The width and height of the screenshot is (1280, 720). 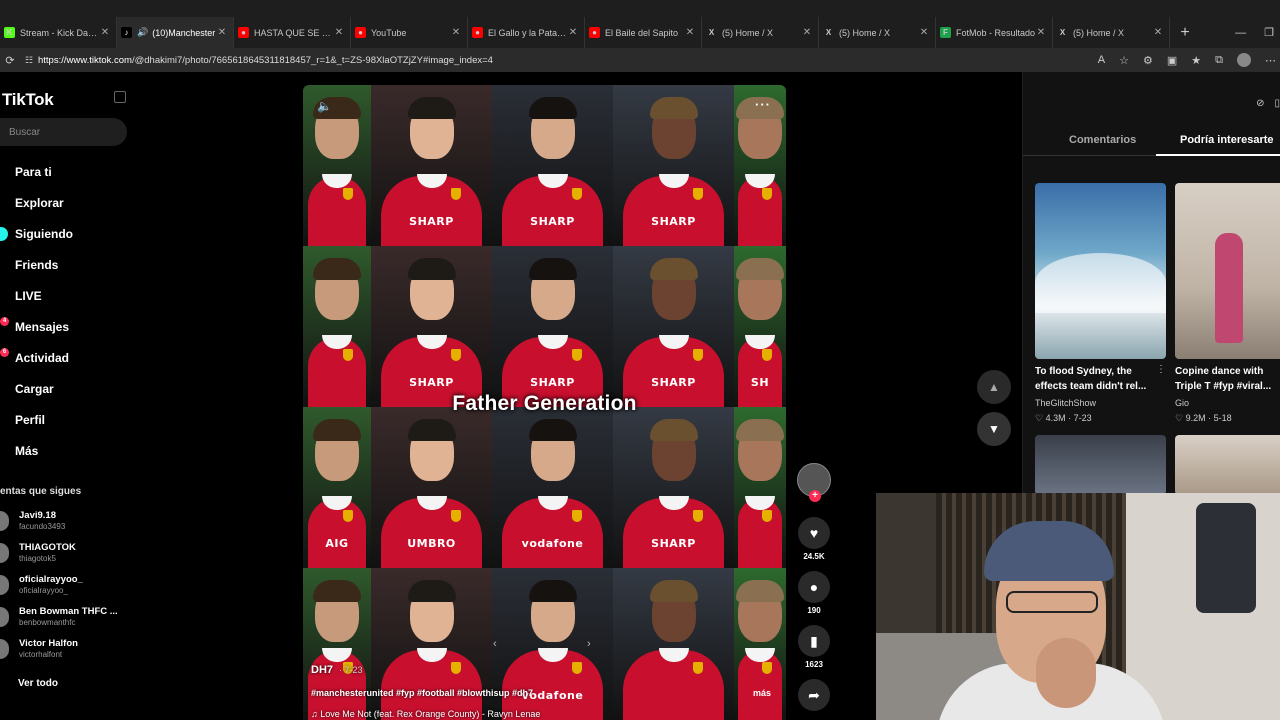 I want to click on see-all-link: Ver todo, so click(x=38, y=683).